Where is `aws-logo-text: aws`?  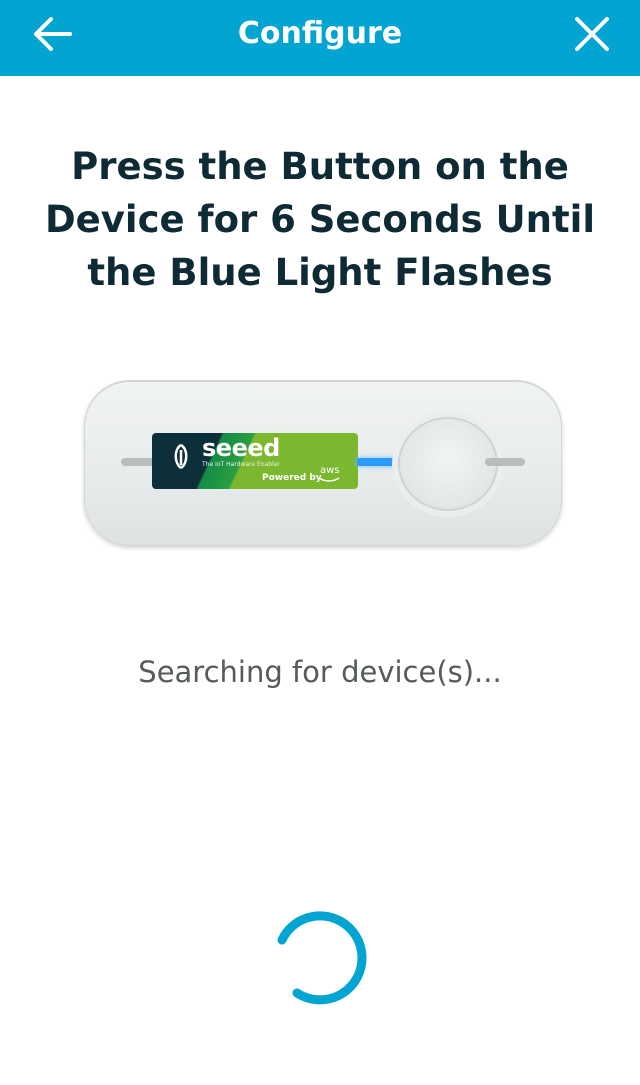 aws-logo-text: aws is located at coordinates (330, 470).